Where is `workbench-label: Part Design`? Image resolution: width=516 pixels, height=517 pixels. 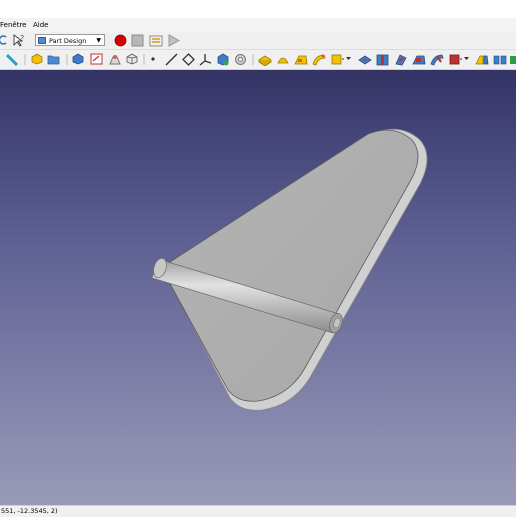
workbench-label: Part Design is located at coordinates (68, 41).